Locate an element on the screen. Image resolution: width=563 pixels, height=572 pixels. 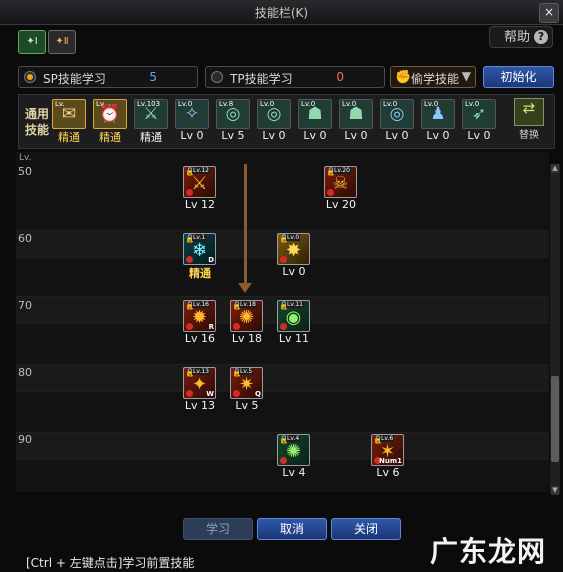
title-bar: 技能栏(K) is located at coordinates (281, 12).